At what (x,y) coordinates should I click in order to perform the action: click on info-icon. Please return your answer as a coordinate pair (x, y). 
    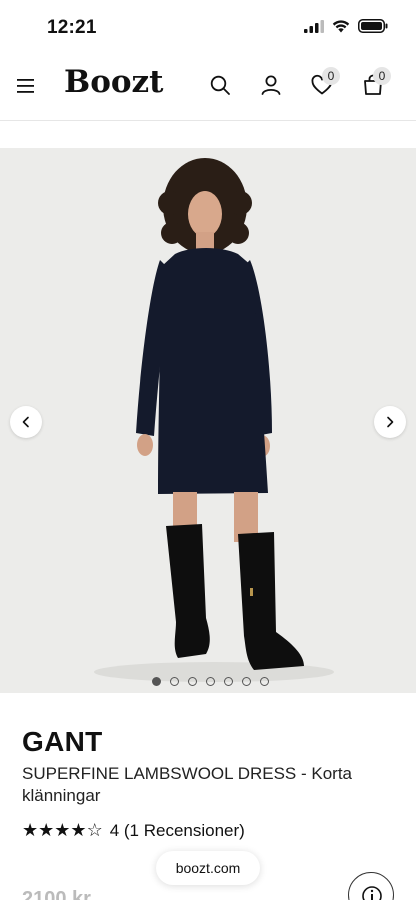
    Looking at the image, I should click on (372, 893).